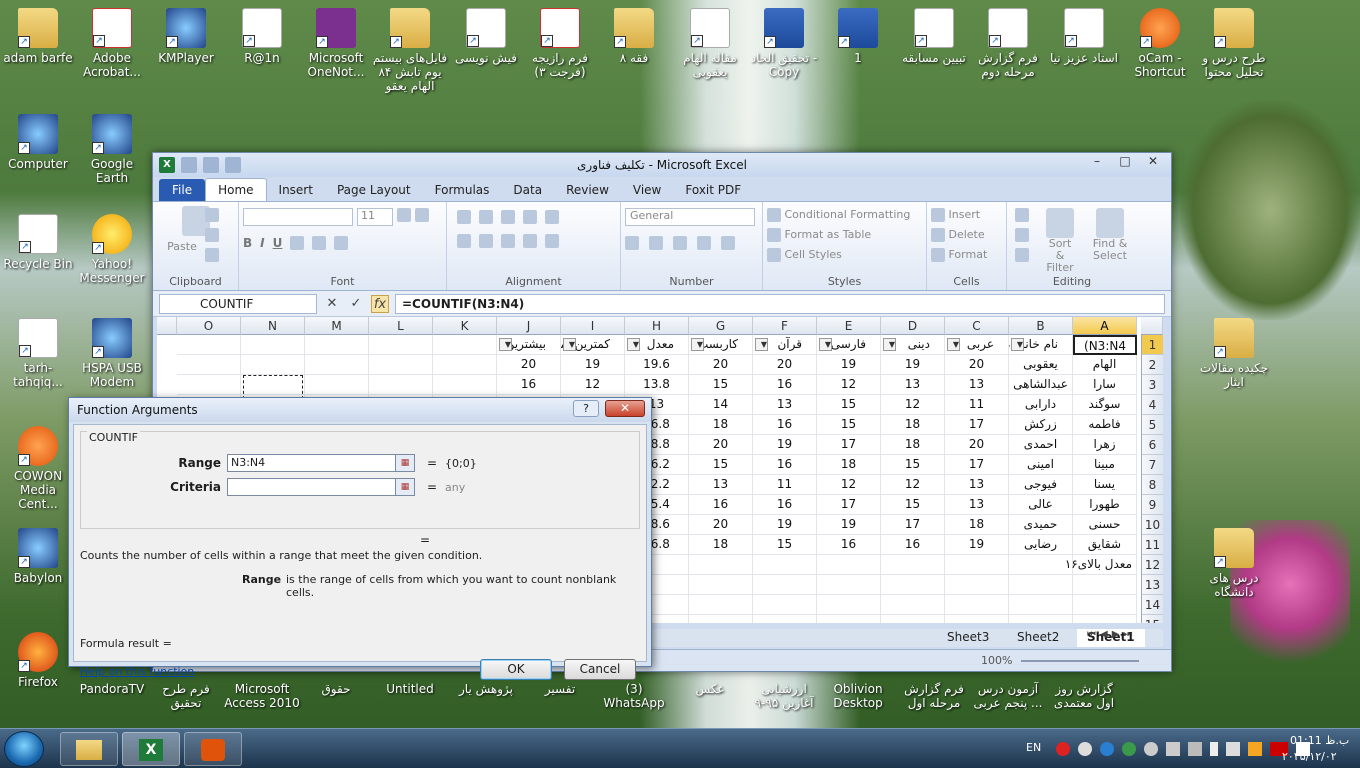 Image resolution: width=1360 pixels, height=768 pixels. I want to click on row-header: 1, so click(1152, 345).